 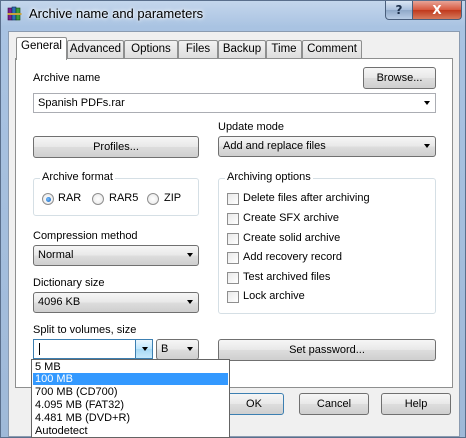 What do you see at coordinates (130, 392) in the screenshot?
I see `dropdown-option: 700 MB (CD700)` at bounding box center [130, 392].